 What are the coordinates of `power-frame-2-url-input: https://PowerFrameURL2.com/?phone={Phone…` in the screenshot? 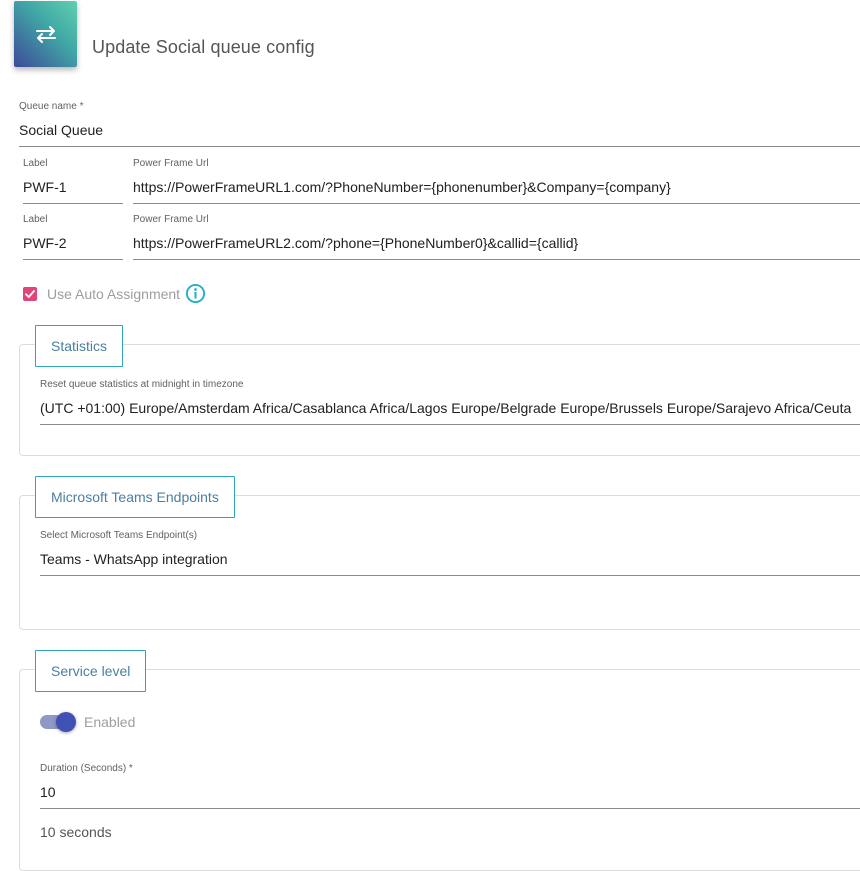 It's located at (496, 247).